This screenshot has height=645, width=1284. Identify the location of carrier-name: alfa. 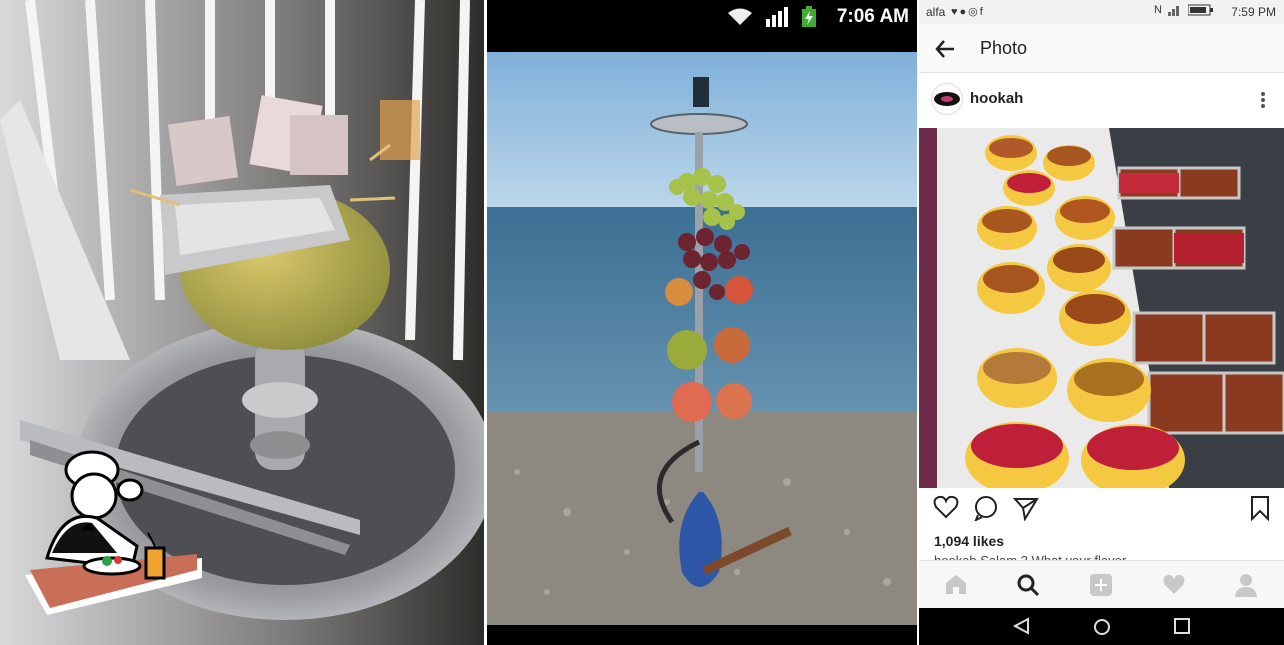
(936, 12).